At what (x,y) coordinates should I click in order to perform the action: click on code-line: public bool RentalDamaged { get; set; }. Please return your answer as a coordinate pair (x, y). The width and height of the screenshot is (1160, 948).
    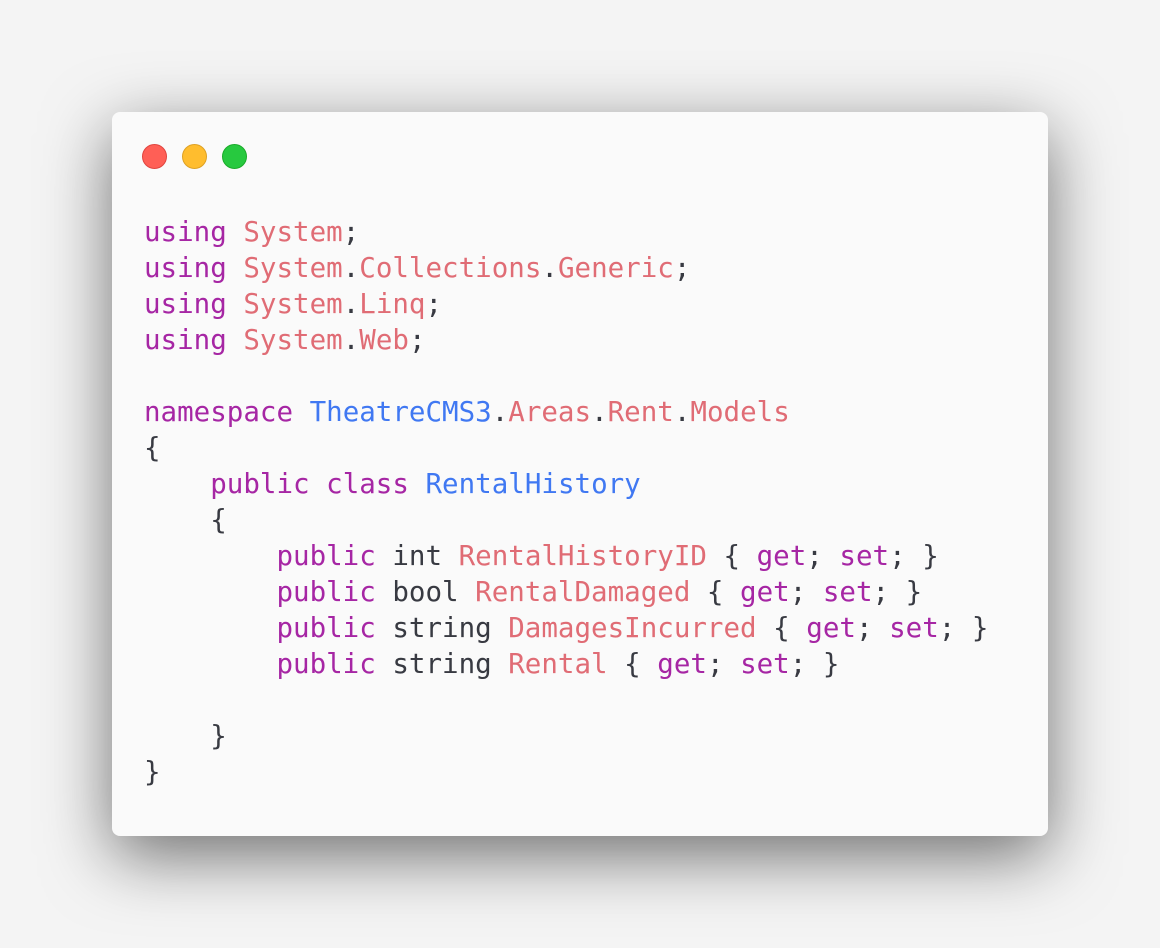
    Looking at the image, I should click on (566, 592).